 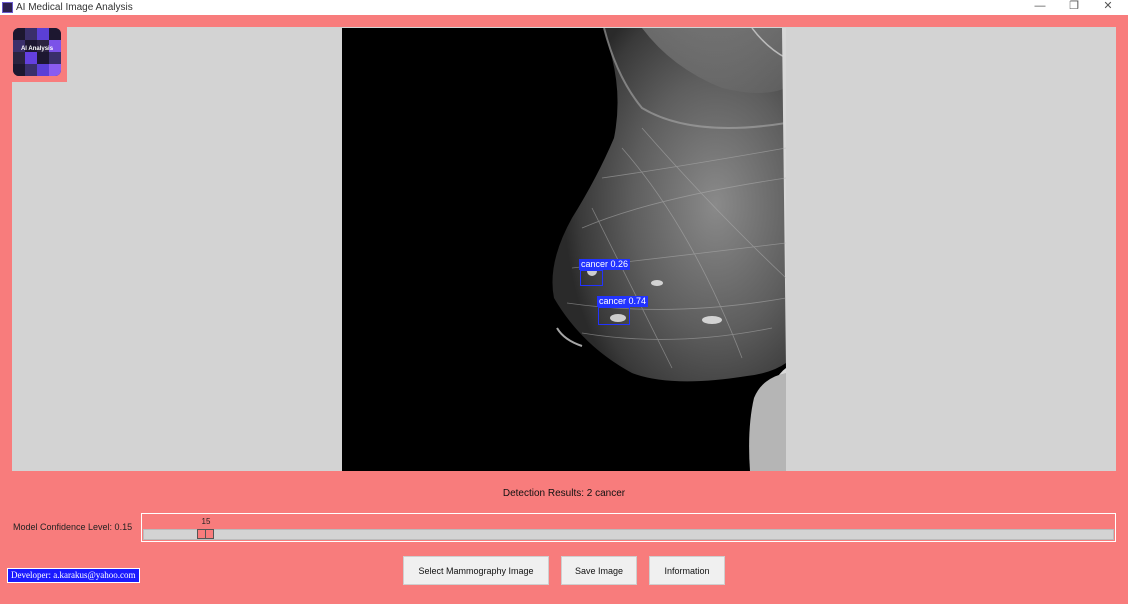 What do you see at coordinates (37, 49) in the screenshot?
I see `logo-text: AI Analysis` at bounding box center [37, 49].